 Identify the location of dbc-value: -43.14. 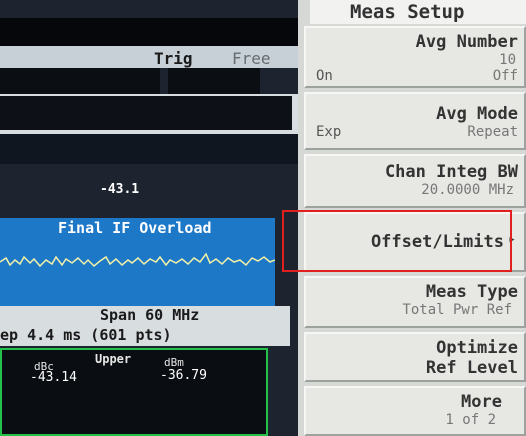
(53, 377).